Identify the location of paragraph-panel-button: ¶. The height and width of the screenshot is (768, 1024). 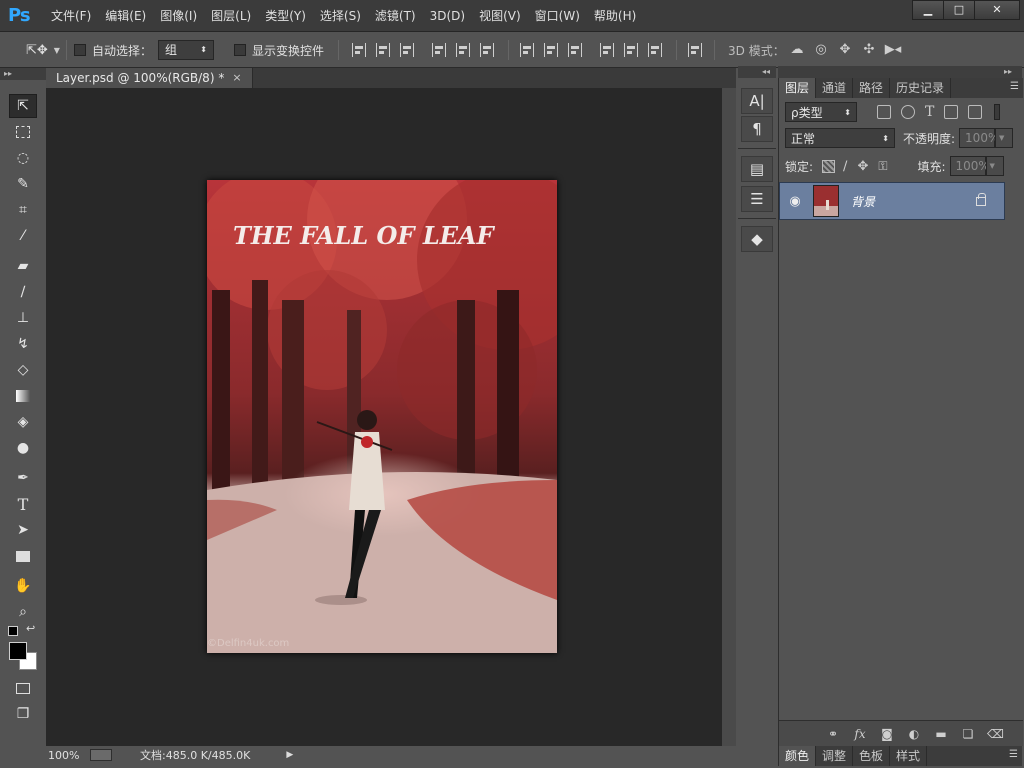
(757, 129).